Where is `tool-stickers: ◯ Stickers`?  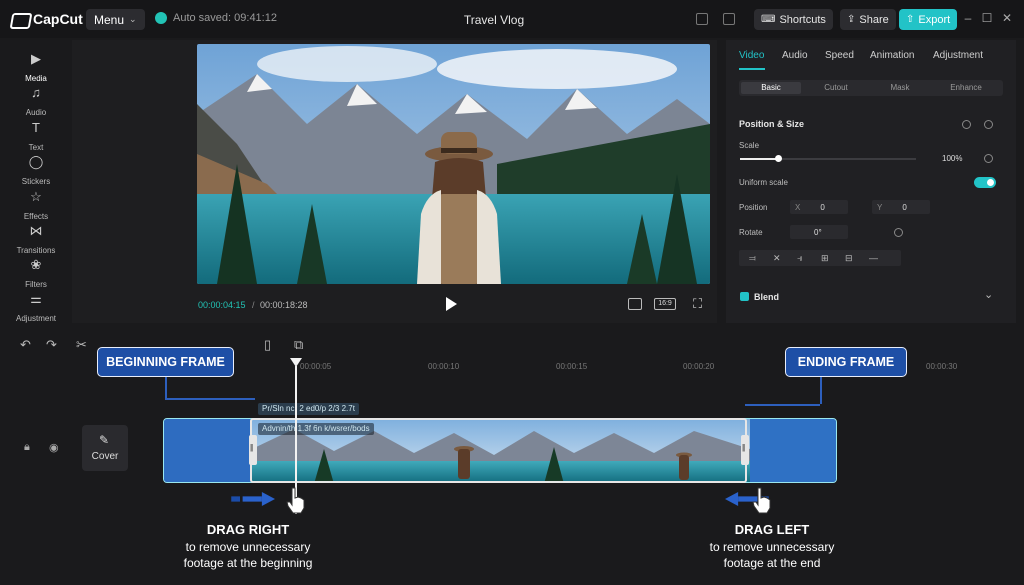
tool-stickers: ◯ Stickers is located at coordinates (36, 172).